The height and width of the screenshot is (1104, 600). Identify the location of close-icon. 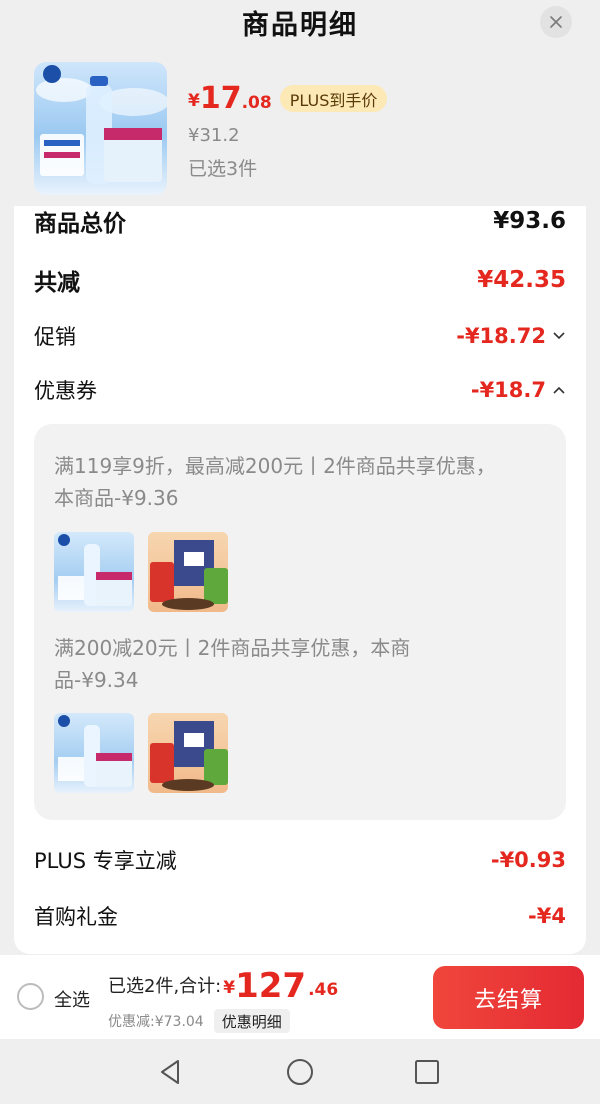
(556, 22).